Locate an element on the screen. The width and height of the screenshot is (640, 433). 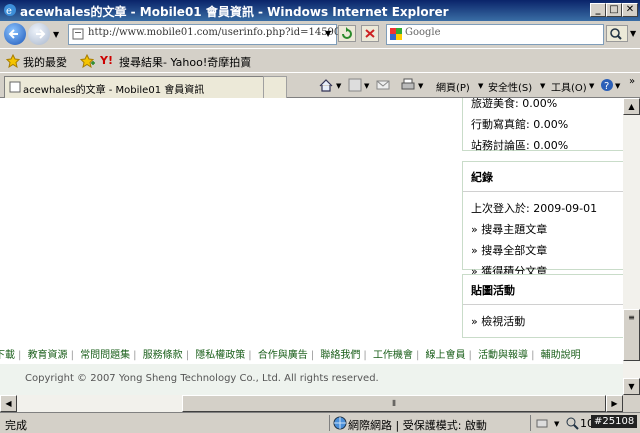
yahoo-icon: Y! is located at coordinates (106, 60).